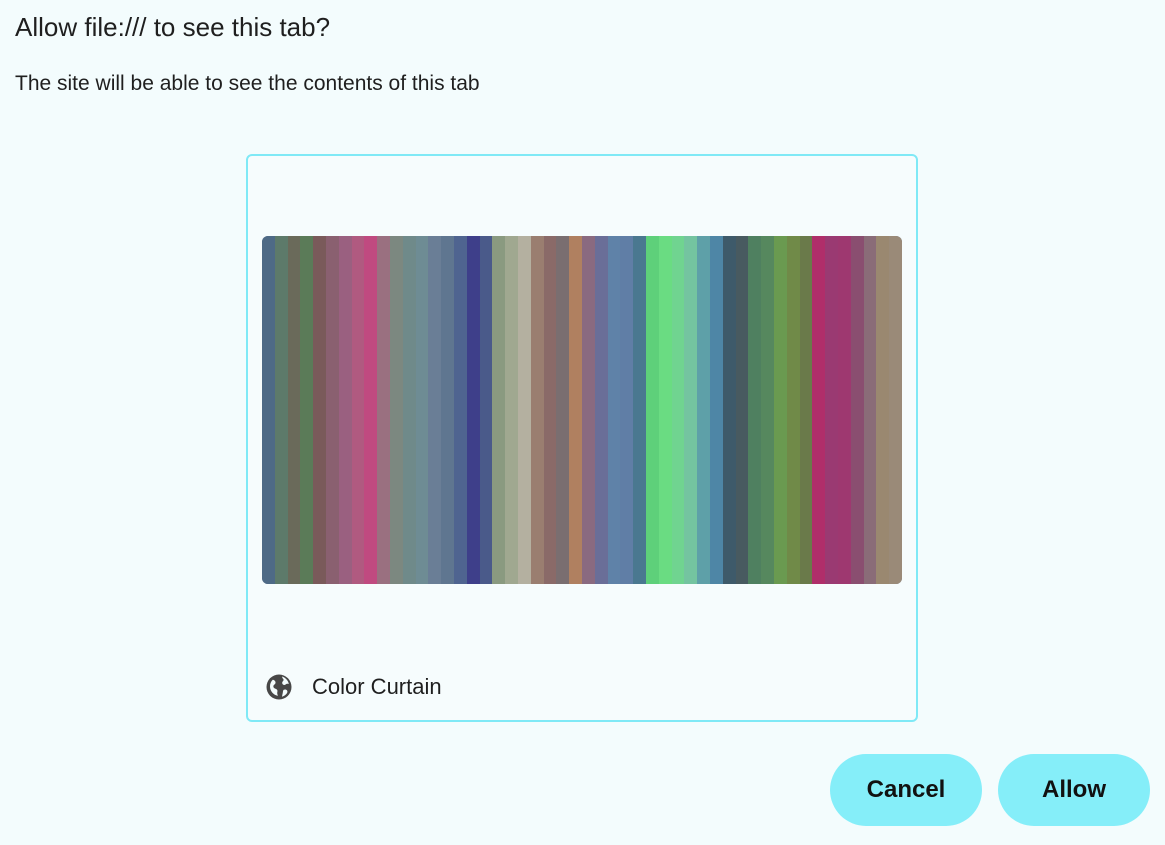  I want to click on allow-button: Allow, so click(1074, 790).